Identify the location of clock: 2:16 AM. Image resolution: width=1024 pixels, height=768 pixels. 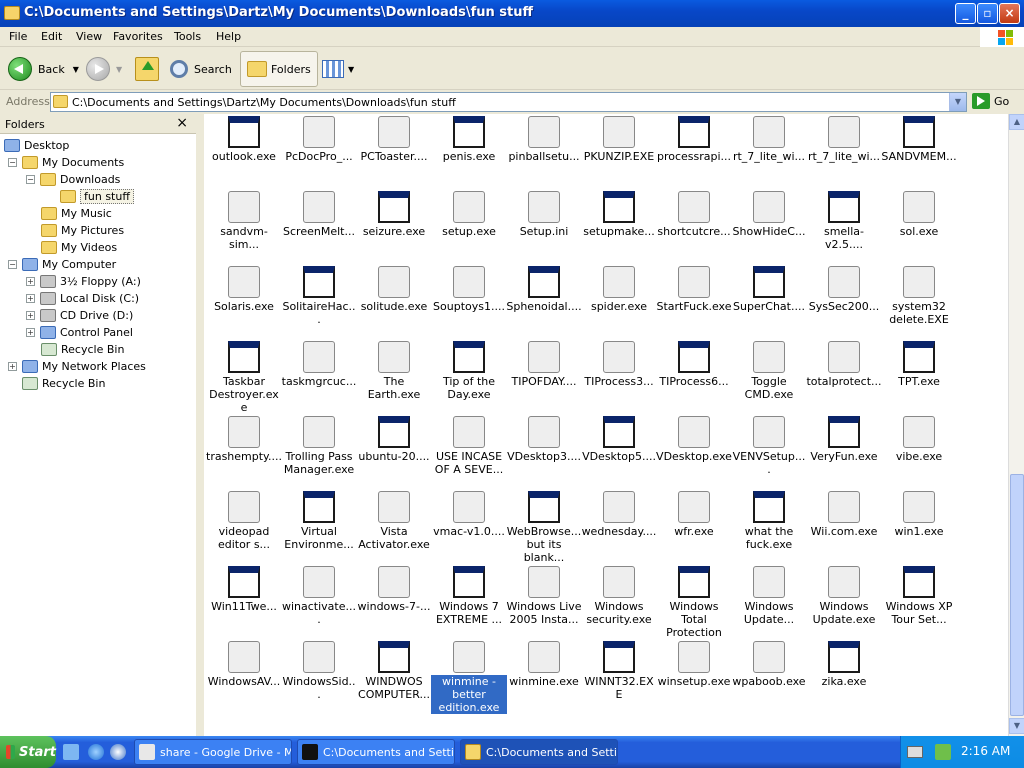
(985, 751).